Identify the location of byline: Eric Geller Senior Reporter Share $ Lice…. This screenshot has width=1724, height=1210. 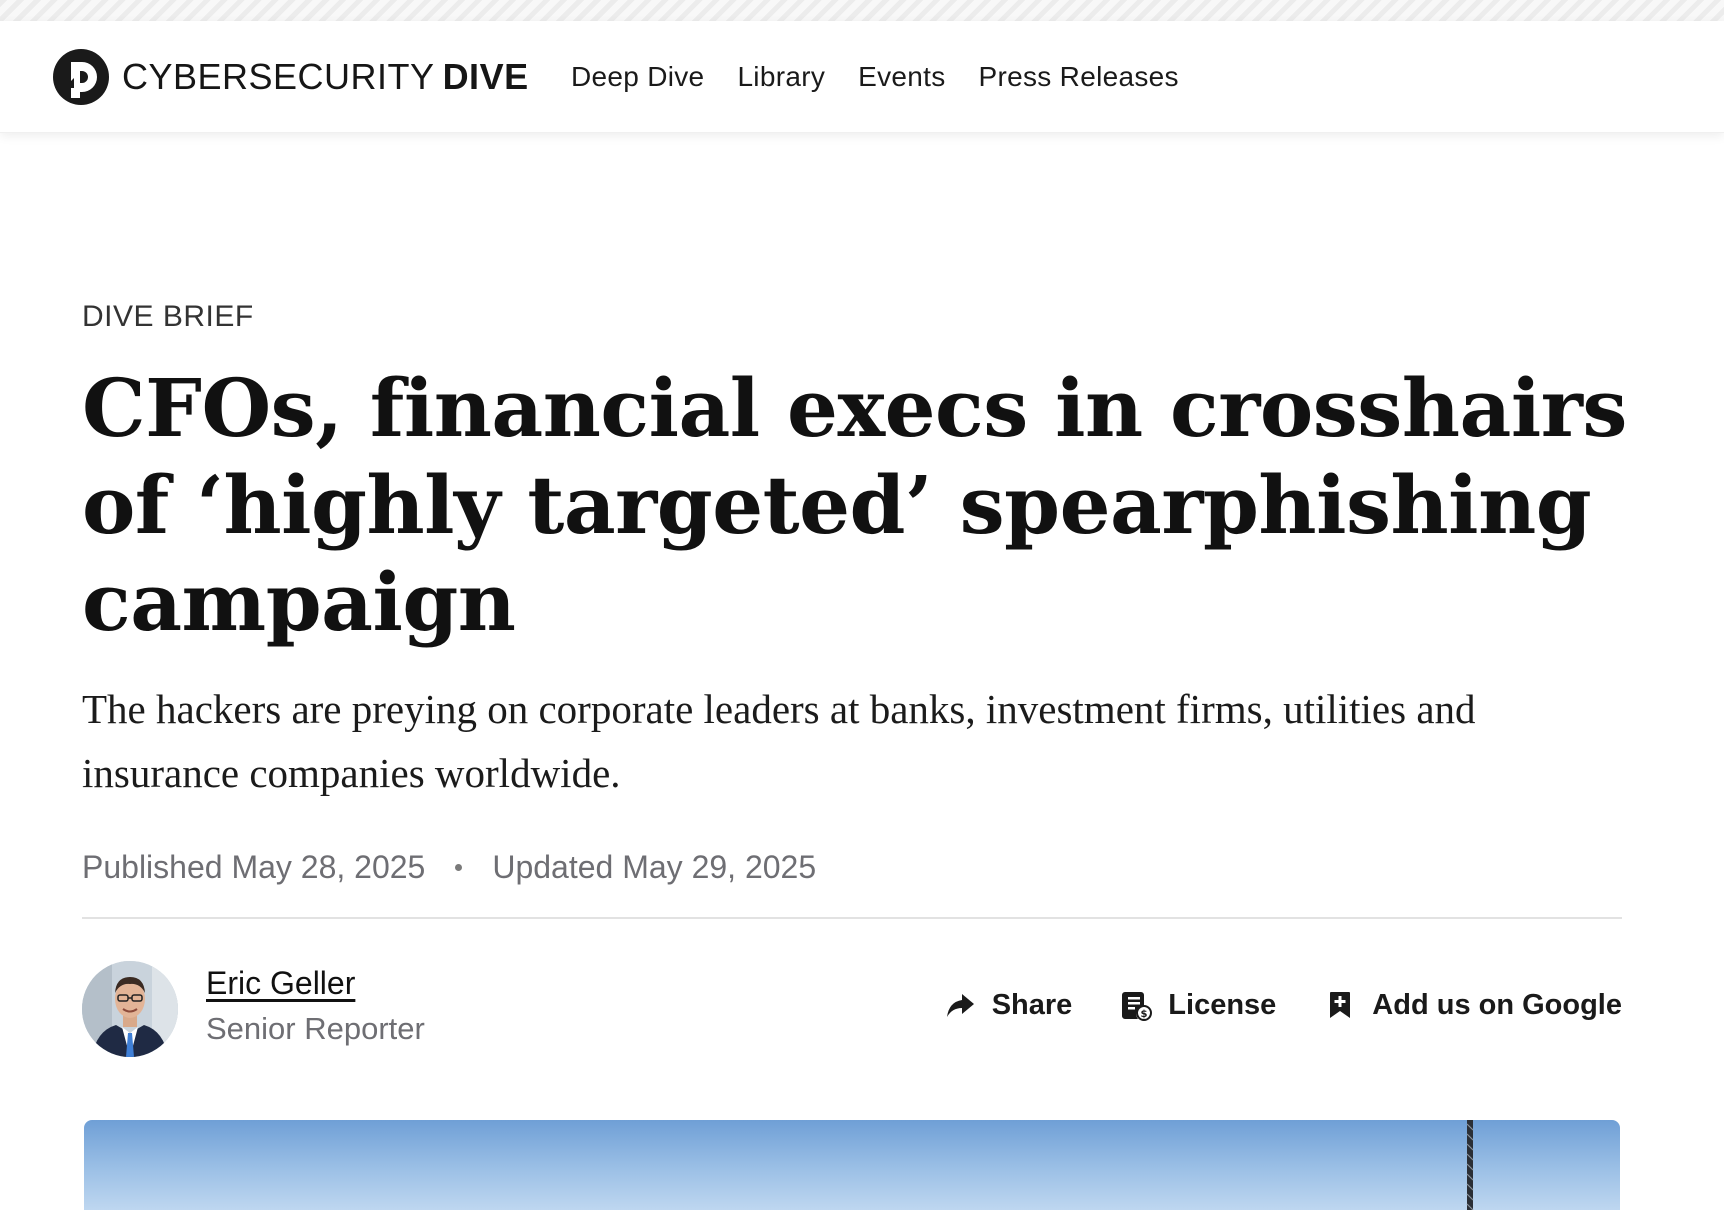
(852, 1009).